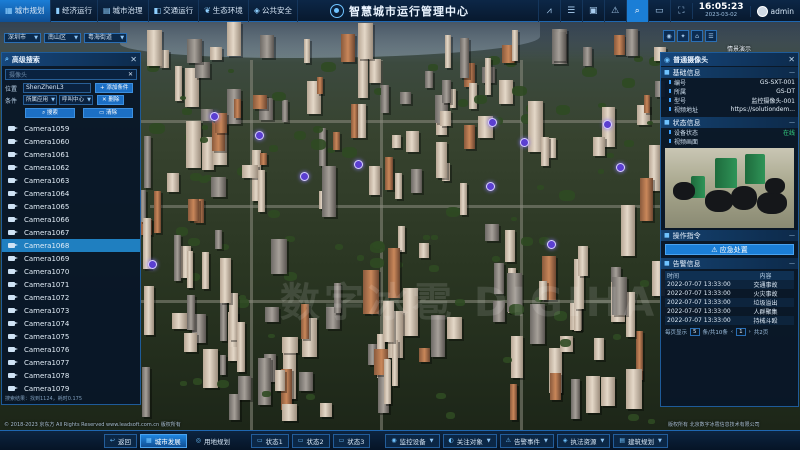  What do you see at coordinates (469, 440) in the screenshot?
I see `bottom-button-eye: ◐ 关注对象 ▼` at bounding box center [469, 440].